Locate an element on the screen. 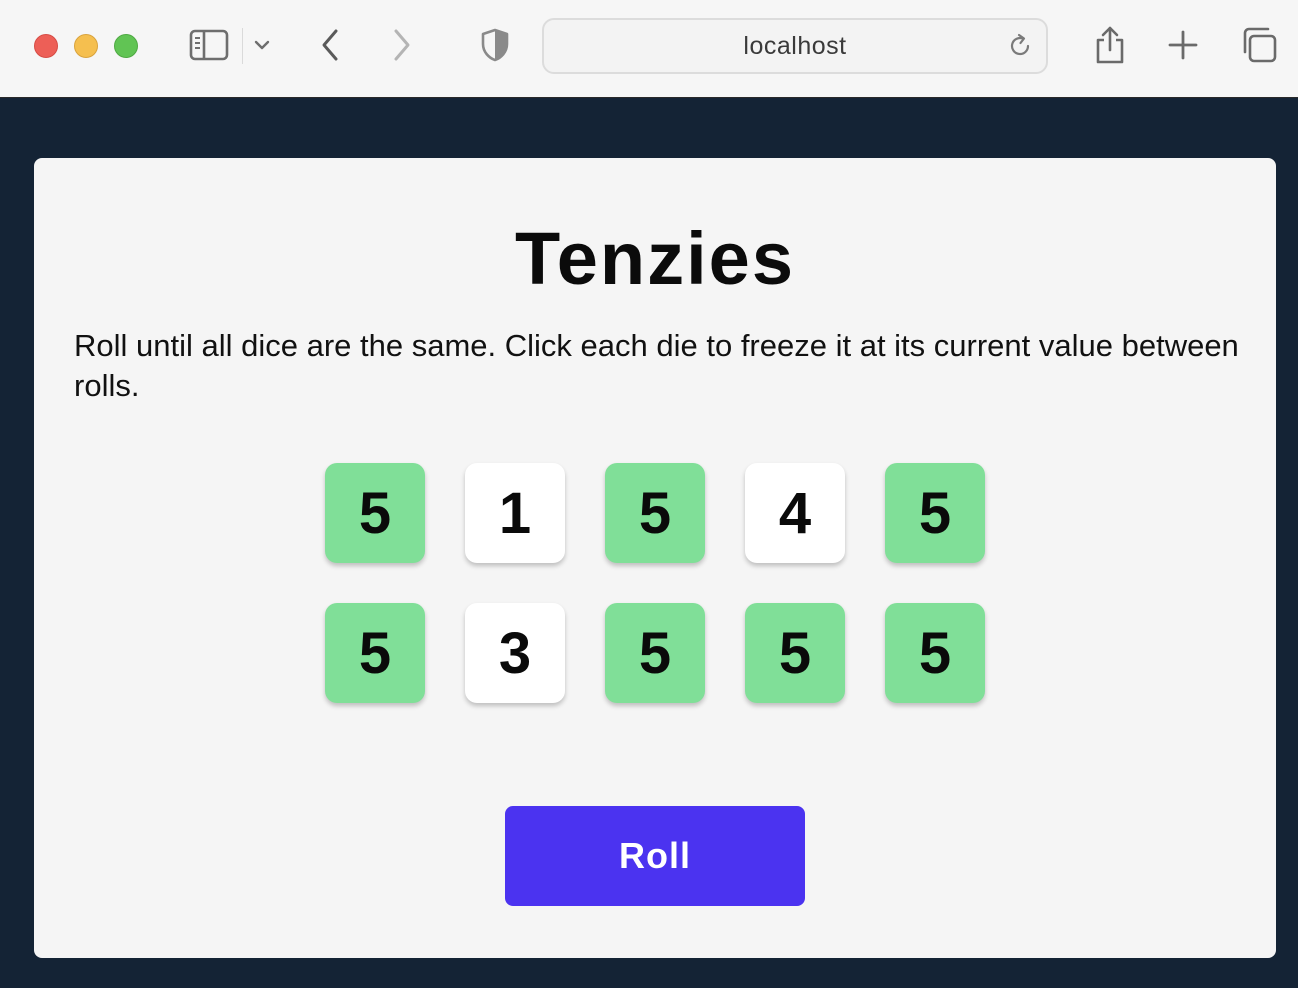  address-bar: localhost is located at coordinates (795, 46).